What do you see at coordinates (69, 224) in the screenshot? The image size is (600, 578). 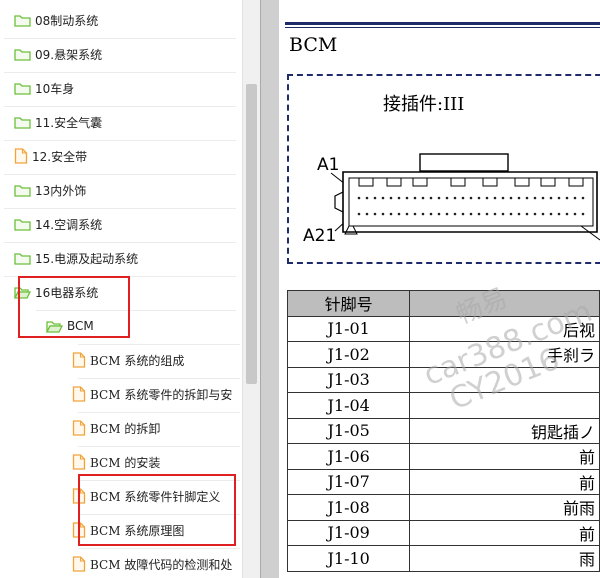 I see `tree-item-label: 14.空调系统` at bounding box center [69, 224].